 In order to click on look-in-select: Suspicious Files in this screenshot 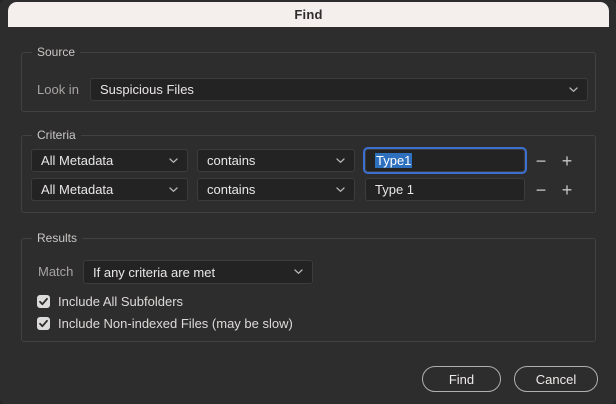, I will do `click(339, 89)`.